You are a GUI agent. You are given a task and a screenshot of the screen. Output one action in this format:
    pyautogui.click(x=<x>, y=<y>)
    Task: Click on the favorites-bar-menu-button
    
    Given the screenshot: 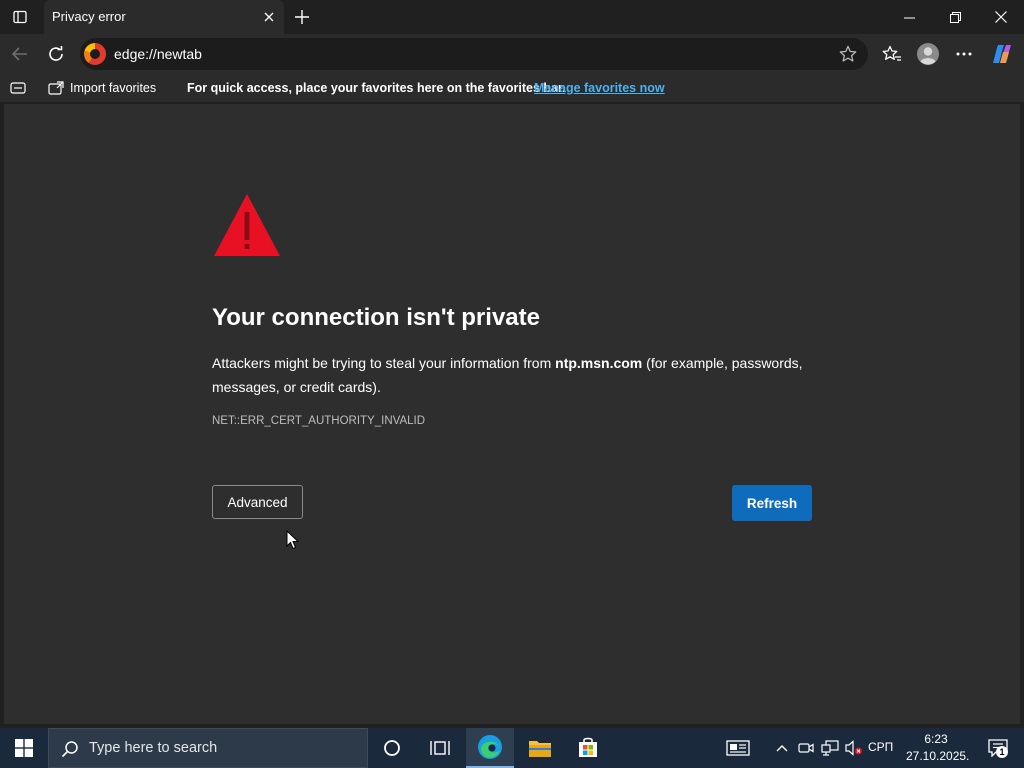 What is the action you would take?
    pyautogui.click(x=18, y=88)
    